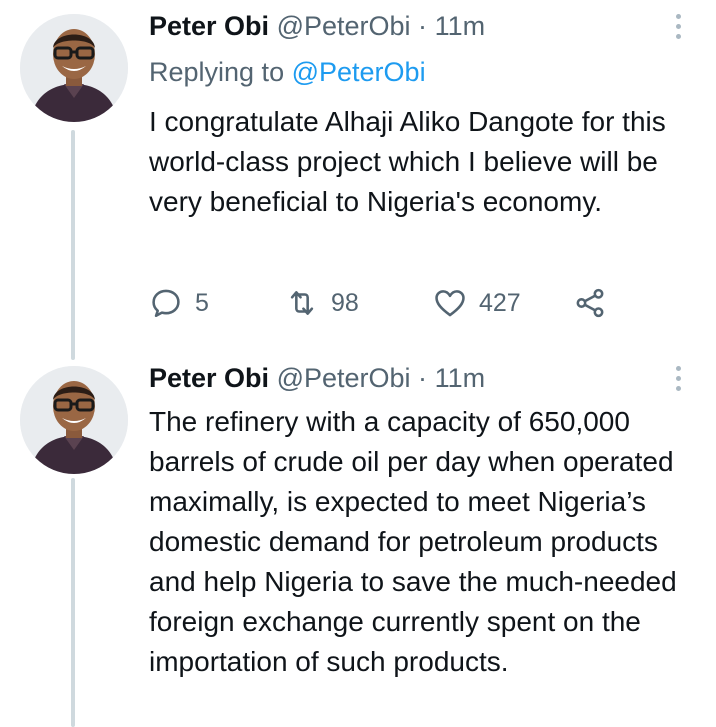 The width and height of the screenshot is (716, 727). Describe the element at coordinates (500, 302) in the screenshot. I see `like-count: 427` at that location.